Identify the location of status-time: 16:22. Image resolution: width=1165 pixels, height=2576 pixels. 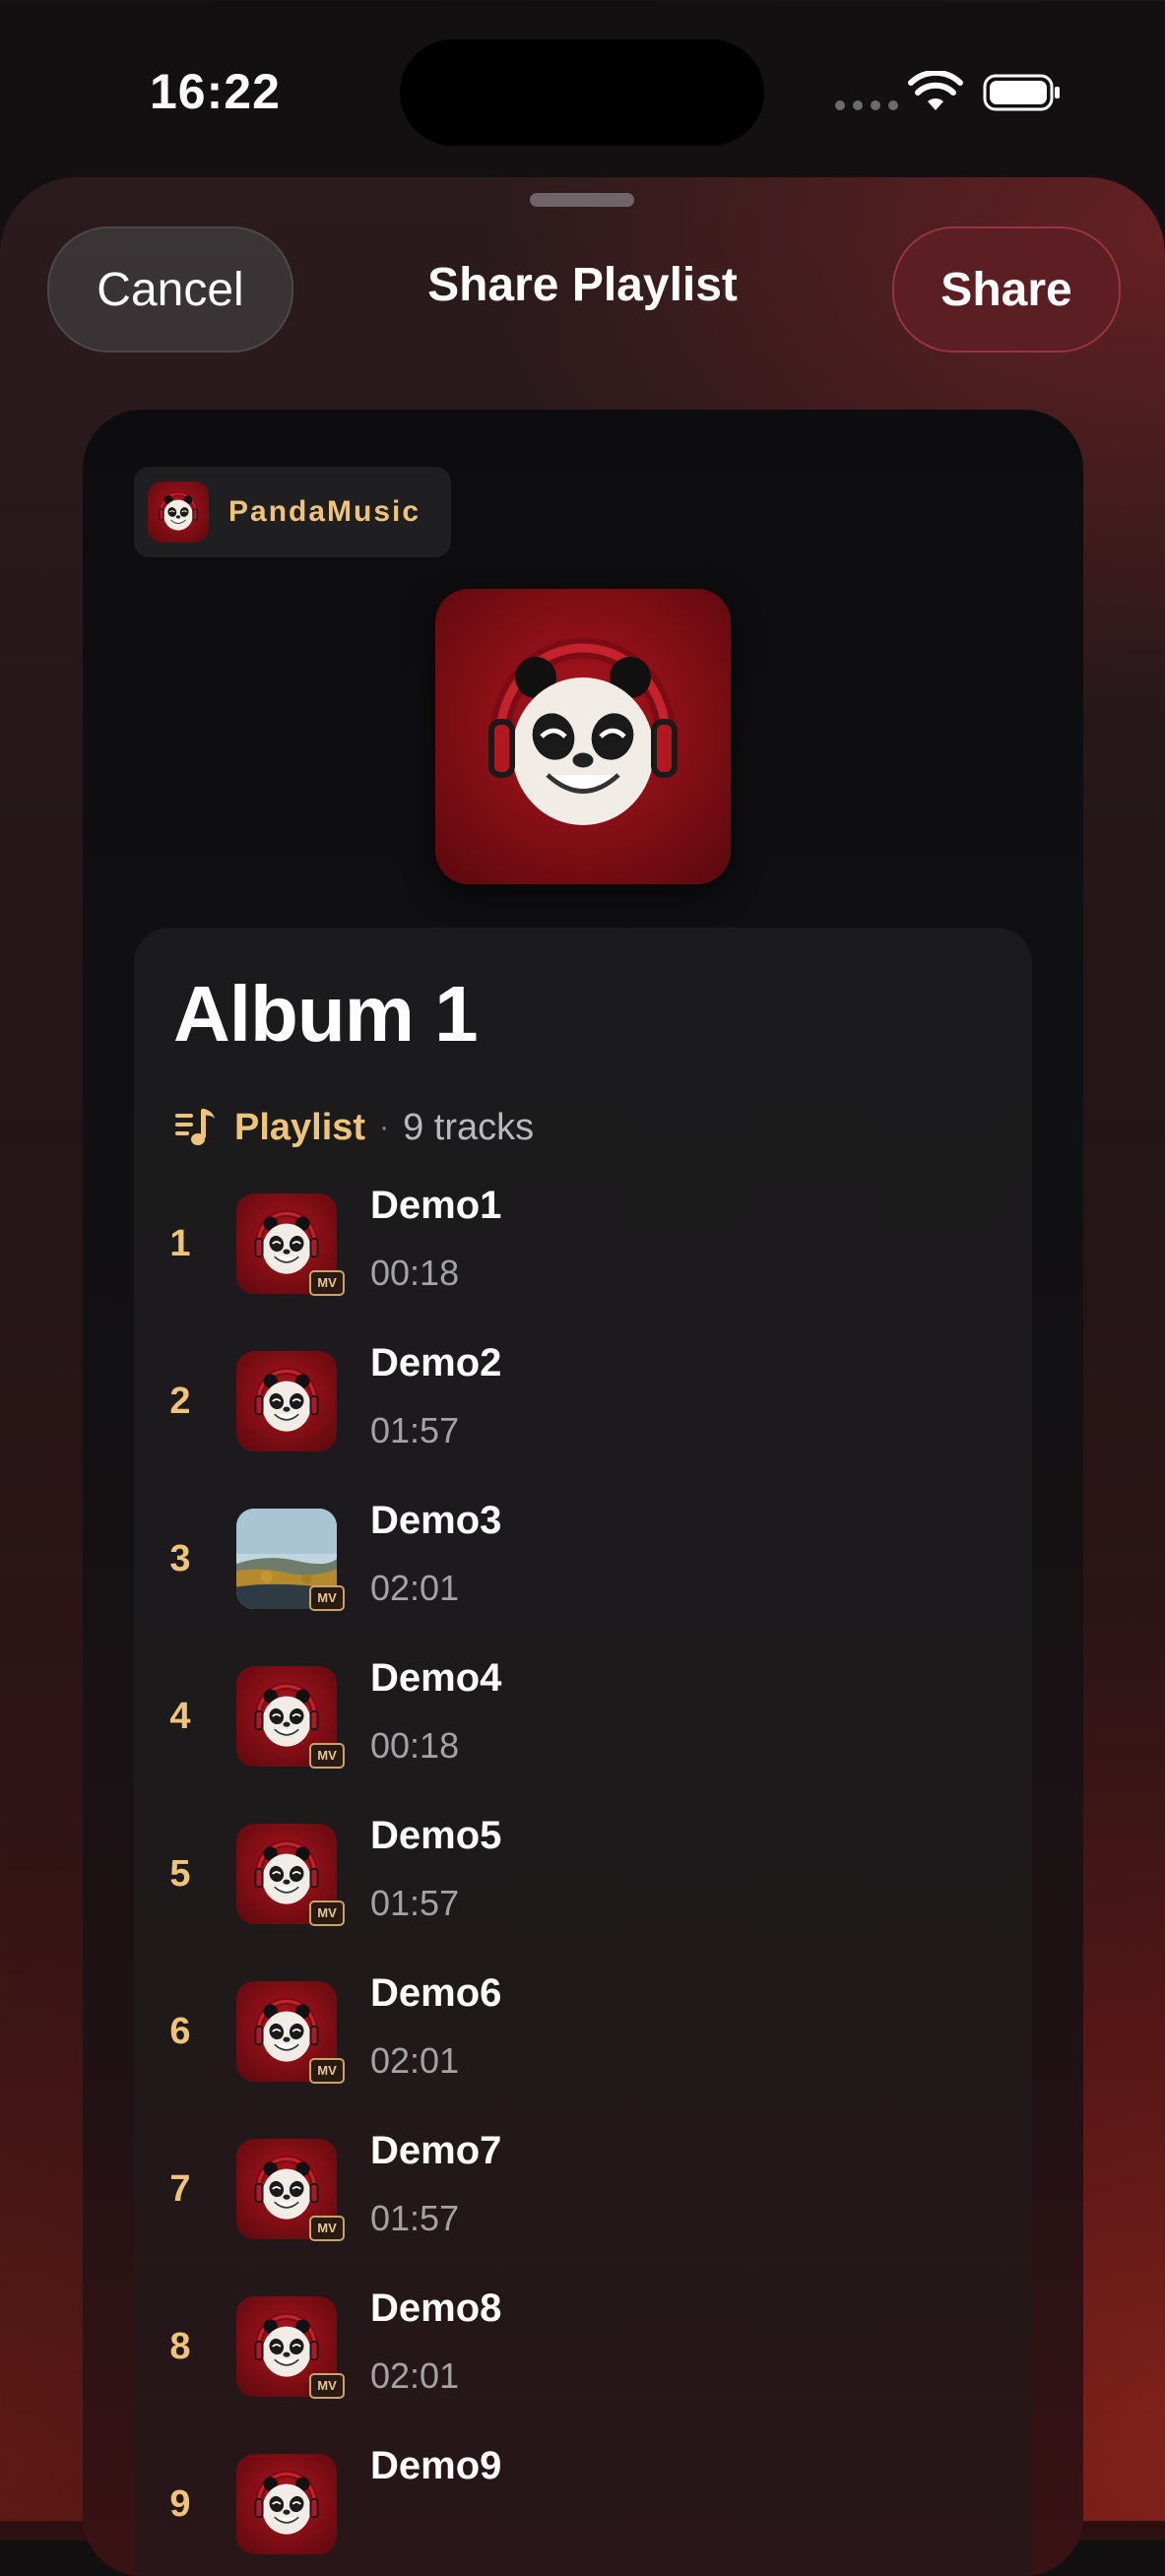
(215, 91).